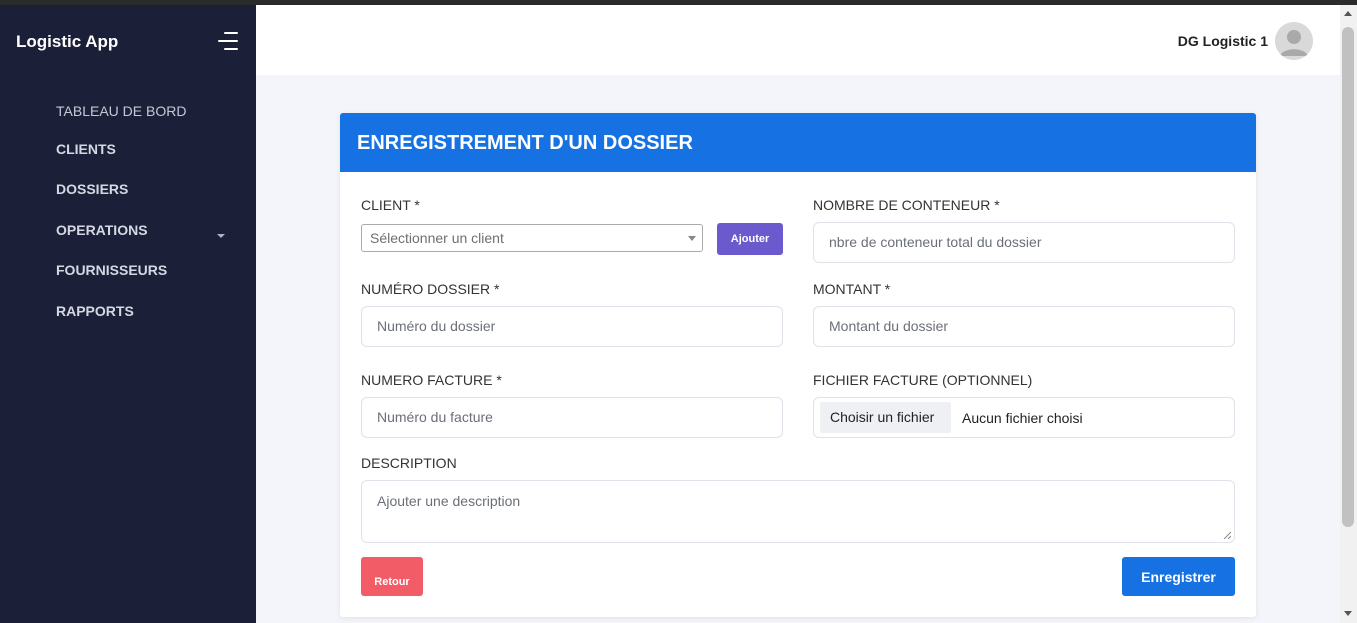  I want to click on user-name: DG Logistic 1, so click(1223, 41).